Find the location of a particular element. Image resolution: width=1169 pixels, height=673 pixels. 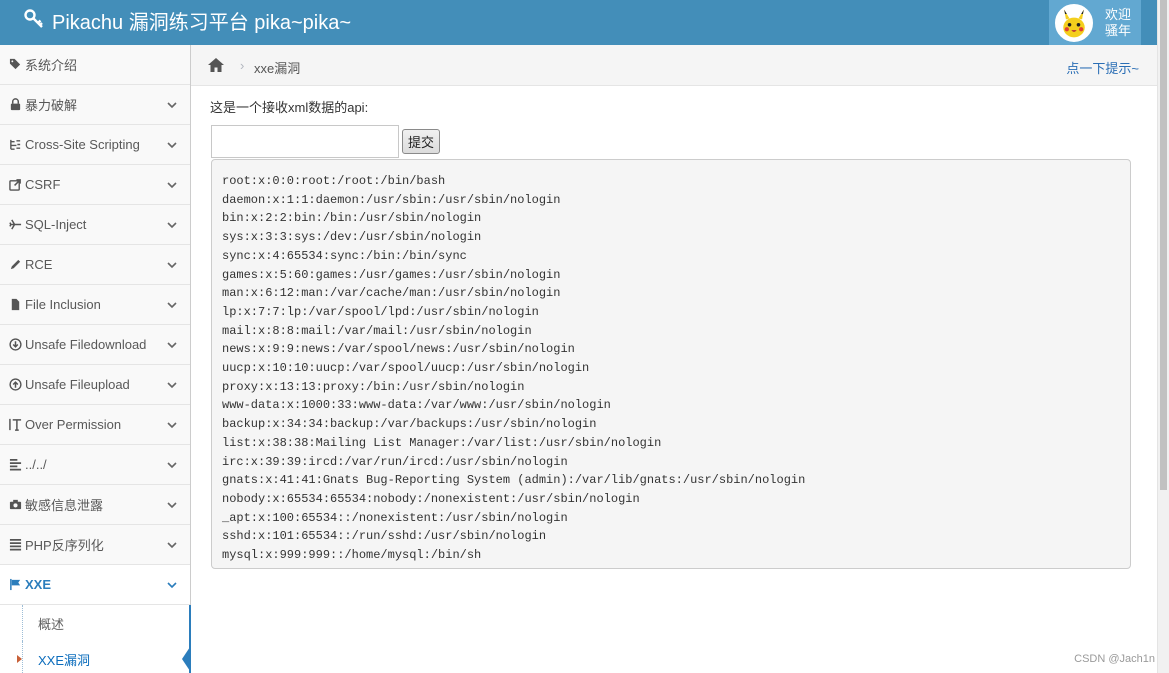

xxe-submenu: 概述 XXE漏洞 is located at coordinates (95, 639).